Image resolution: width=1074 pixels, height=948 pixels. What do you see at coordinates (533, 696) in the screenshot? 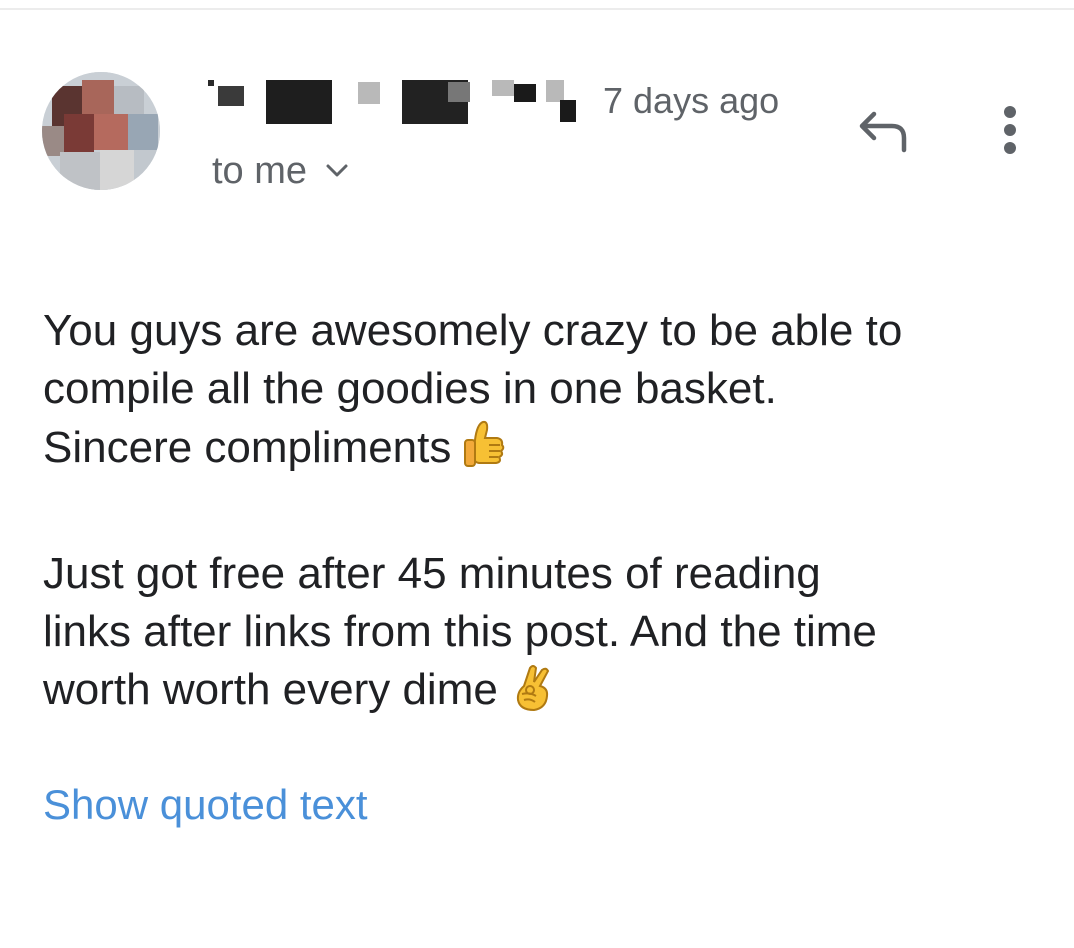
I see `crossed-fingers-emoji` at bounding box center [533, 696].